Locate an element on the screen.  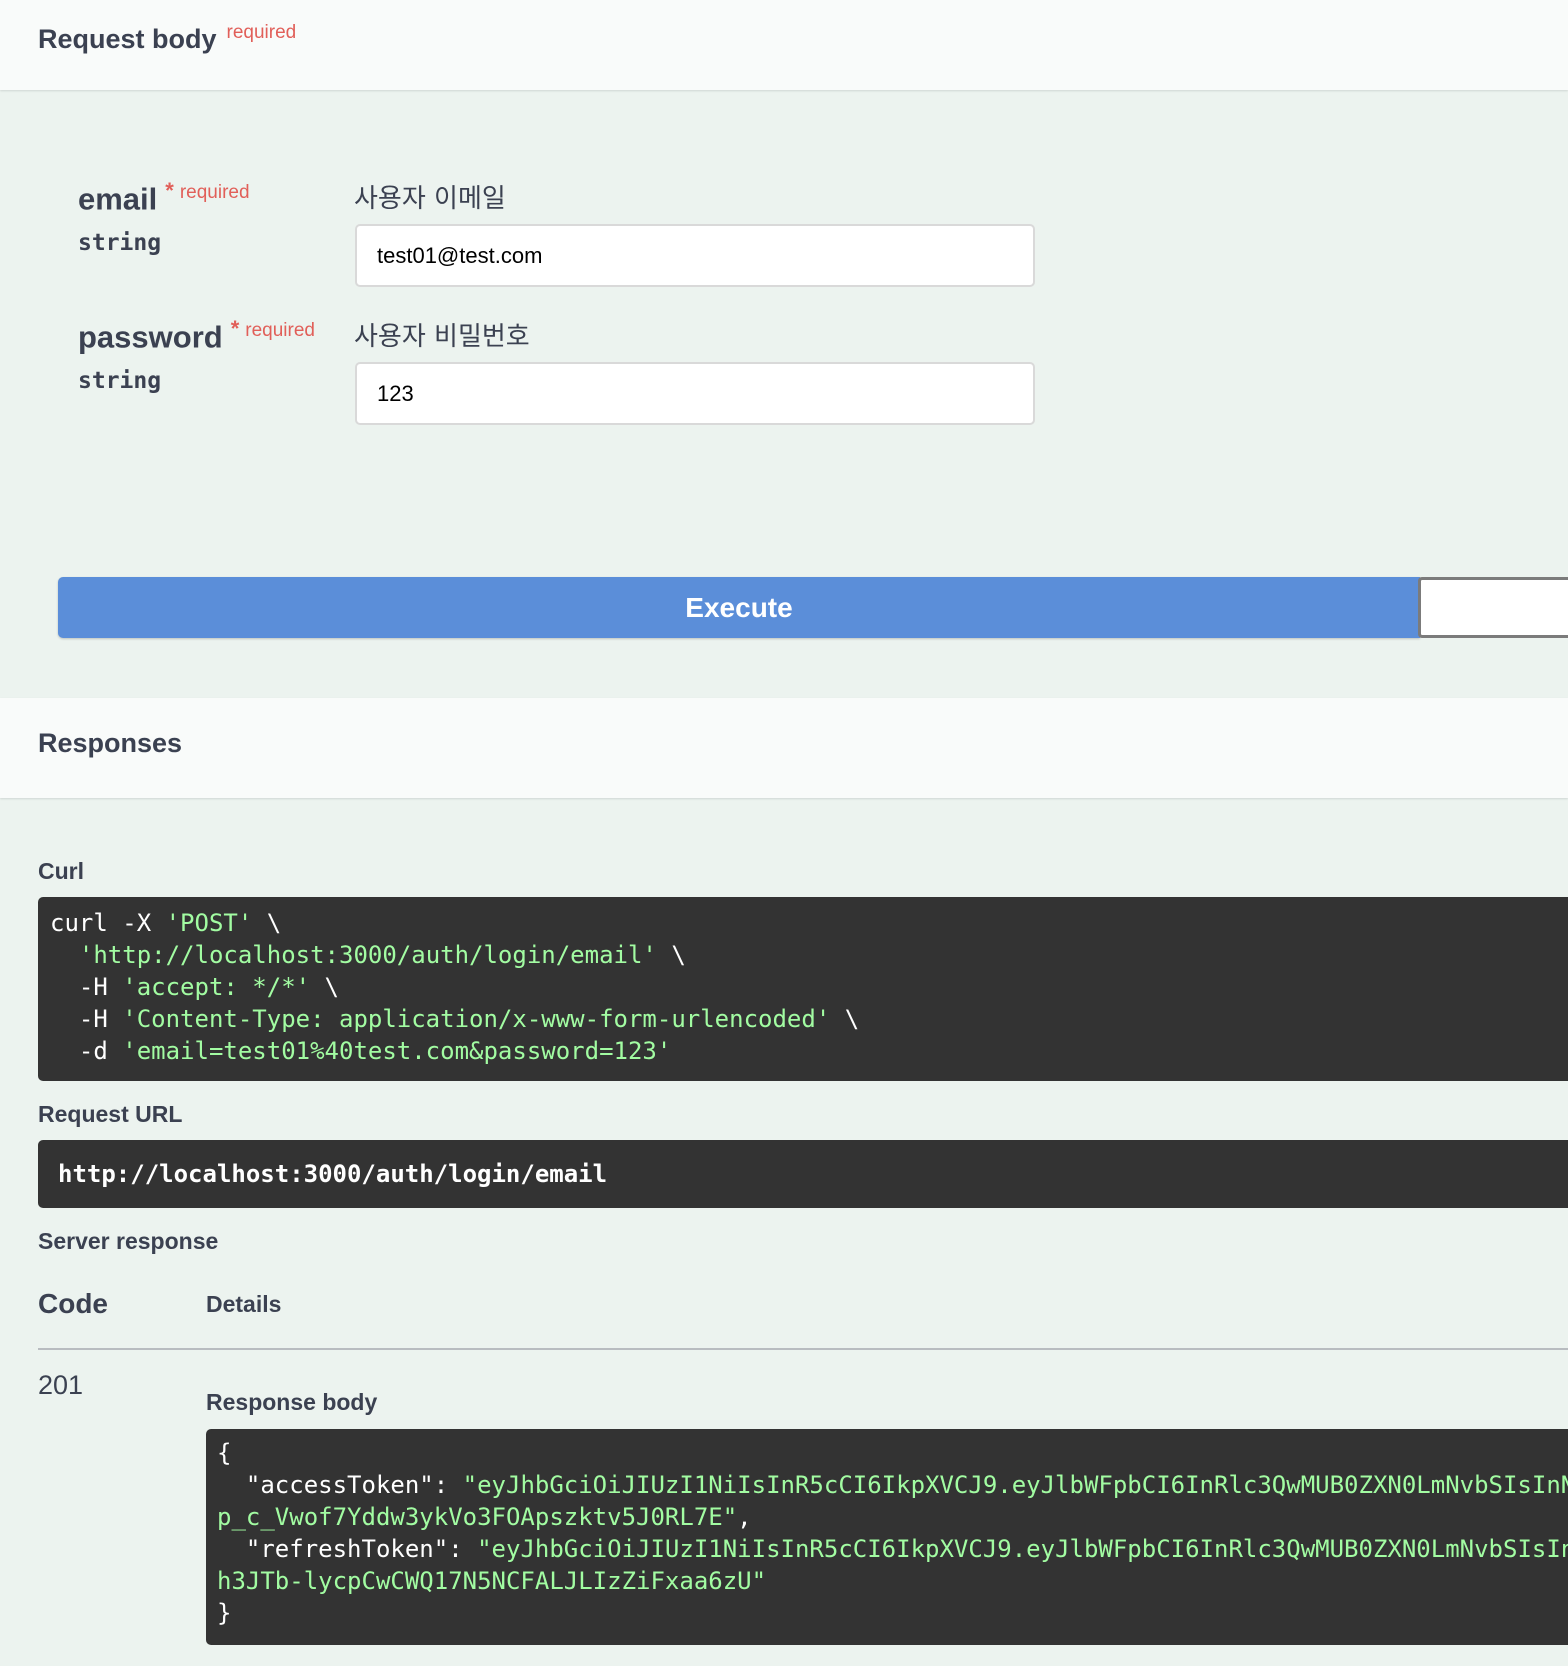
code-text: } is located at coordinates (224, 1613).